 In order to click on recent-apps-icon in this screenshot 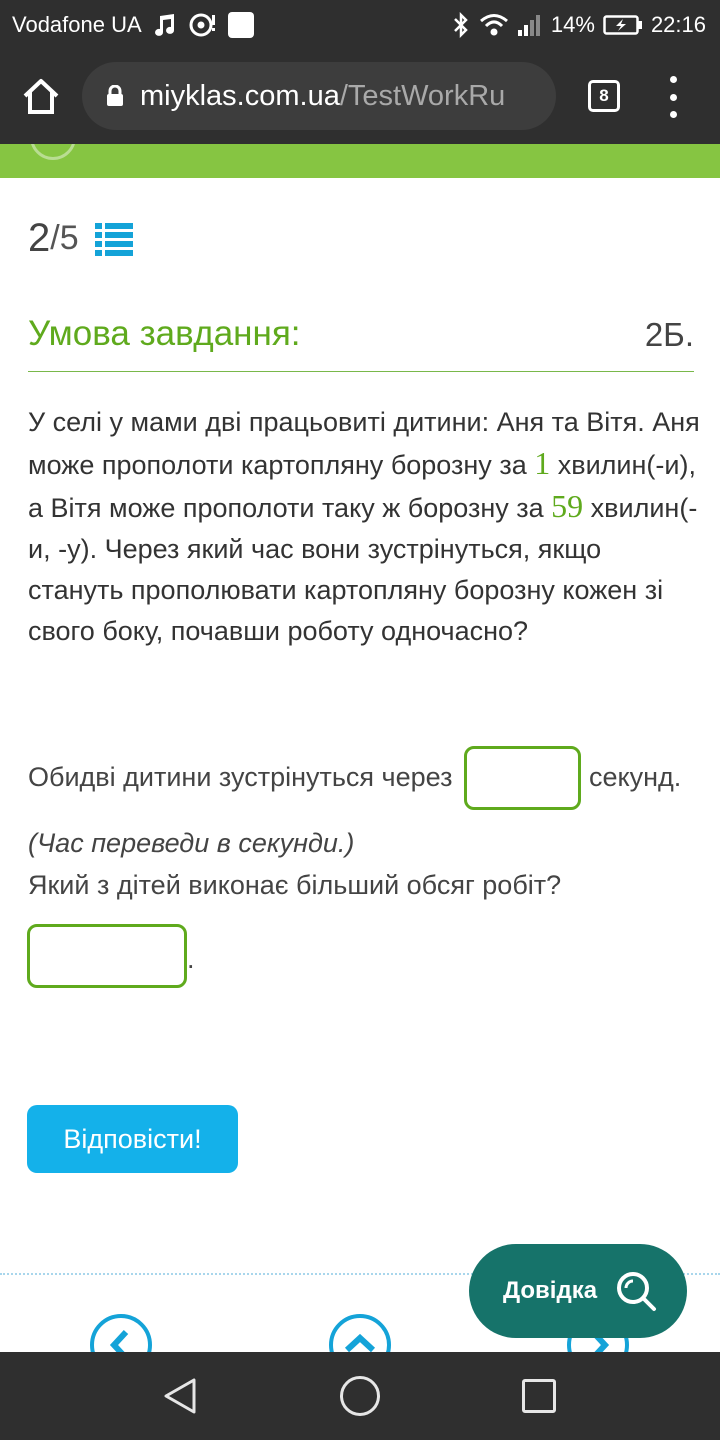, I will do `click(539, 1396)`.